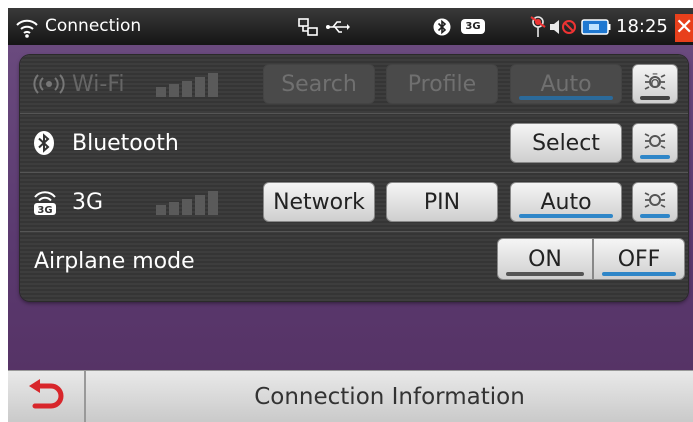  What do you see at coordinates (596, 26) in the screenshot?
I see `battery-icon` at bounding box center [596, 26].